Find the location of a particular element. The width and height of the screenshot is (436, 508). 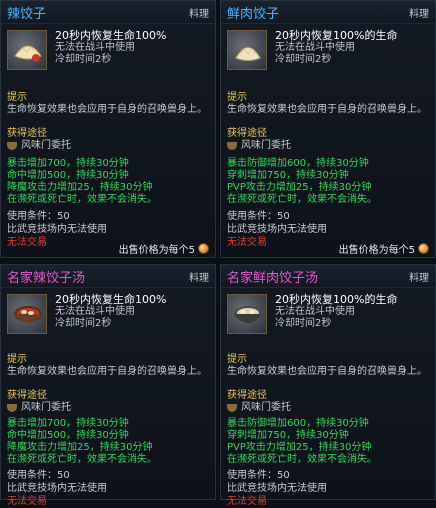

card-header: 辣饺子 料理 is located at coordinates (108, 12).